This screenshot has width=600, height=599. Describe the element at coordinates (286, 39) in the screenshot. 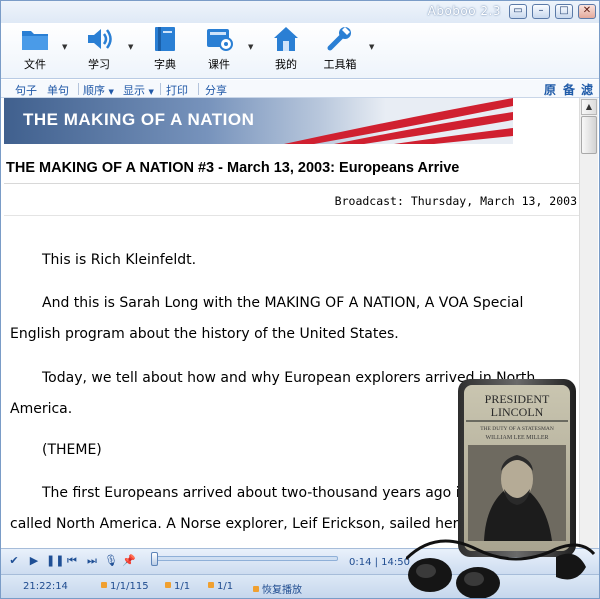

I see `home-icon` at that location.